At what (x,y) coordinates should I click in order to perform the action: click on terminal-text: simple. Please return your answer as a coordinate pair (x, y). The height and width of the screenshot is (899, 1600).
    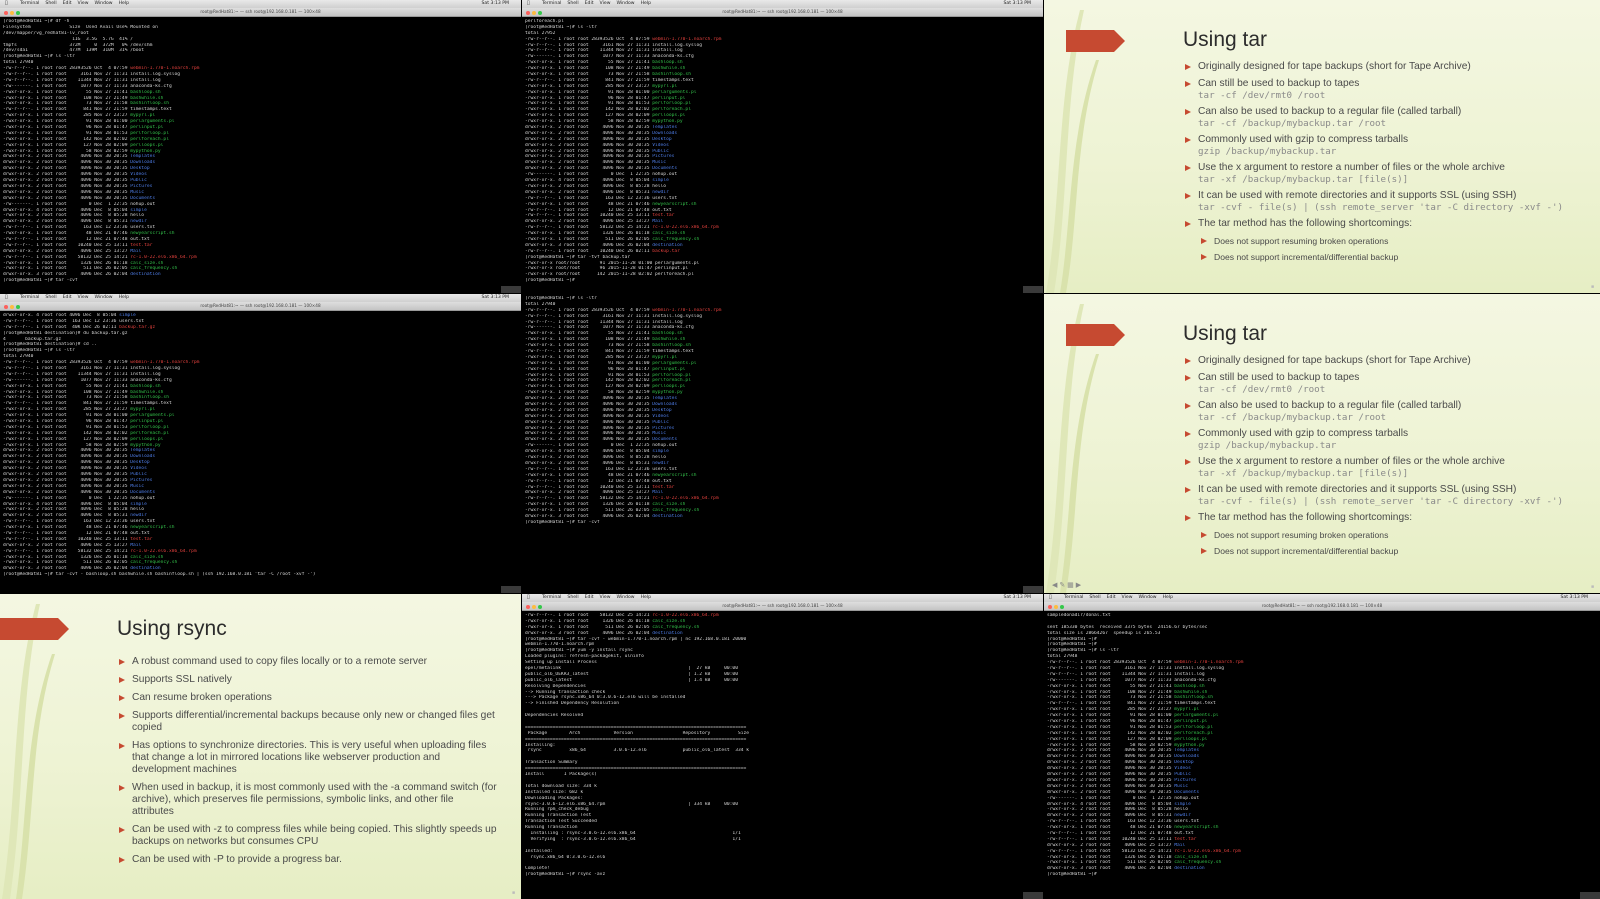
    Looking at the image, I should click on (127, 315).